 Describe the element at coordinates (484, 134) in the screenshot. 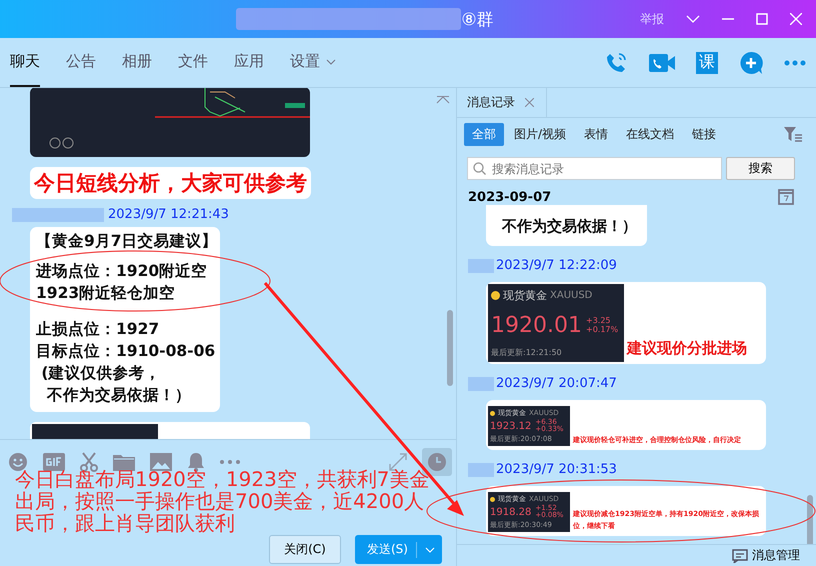

I see `filter-tab: 全部` at that location.